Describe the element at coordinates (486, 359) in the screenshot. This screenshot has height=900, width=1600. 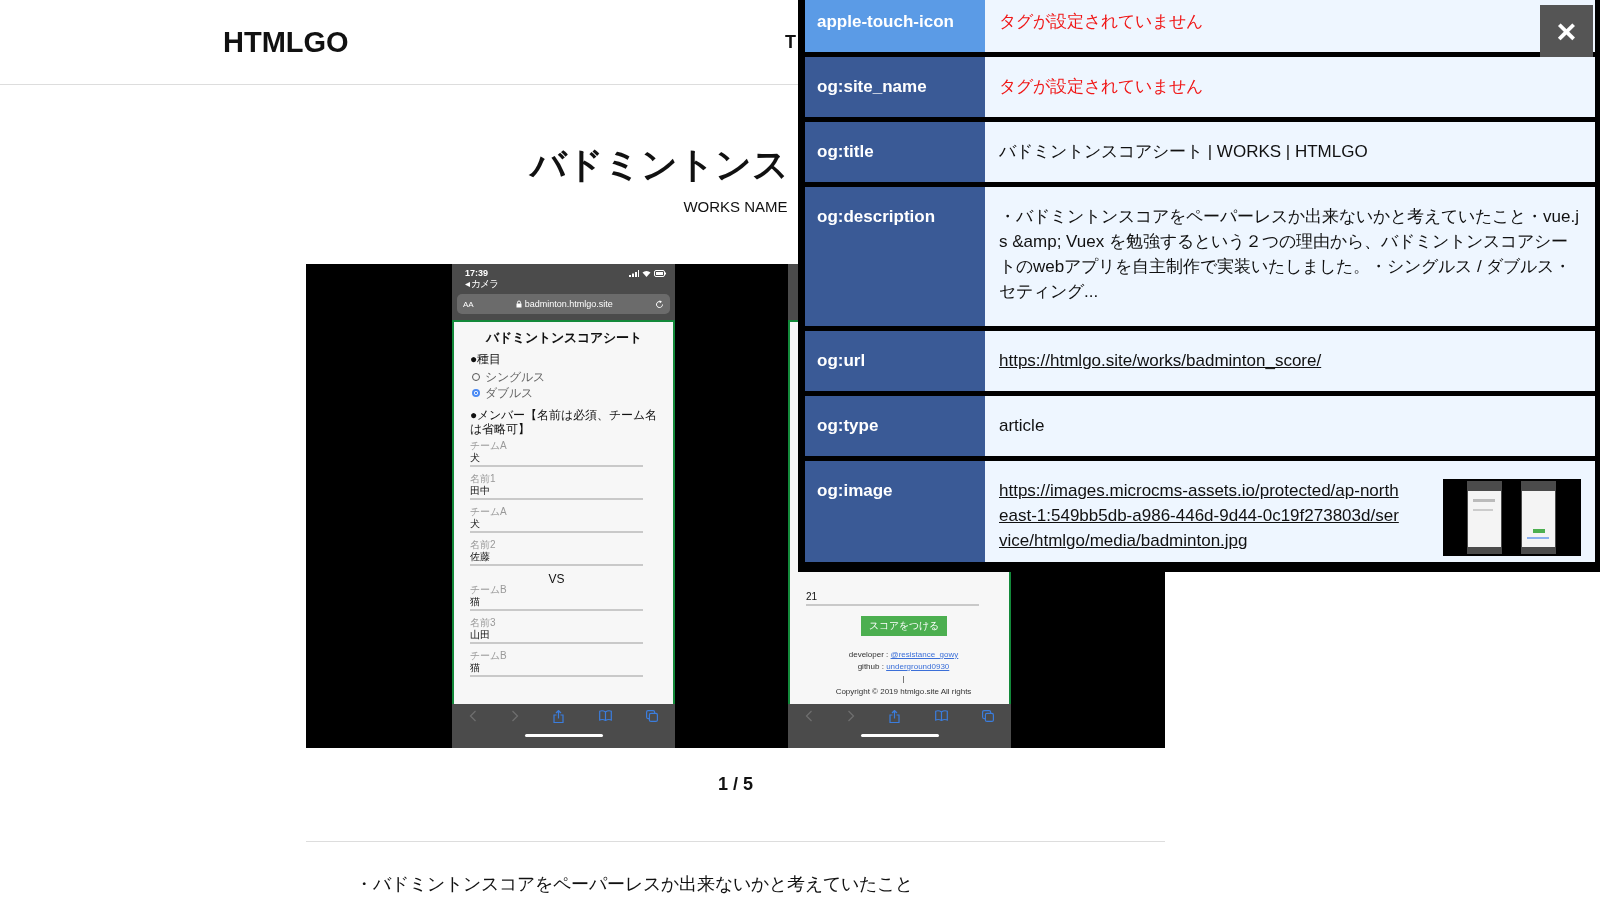
I see `section-label: ●種目` at that location.